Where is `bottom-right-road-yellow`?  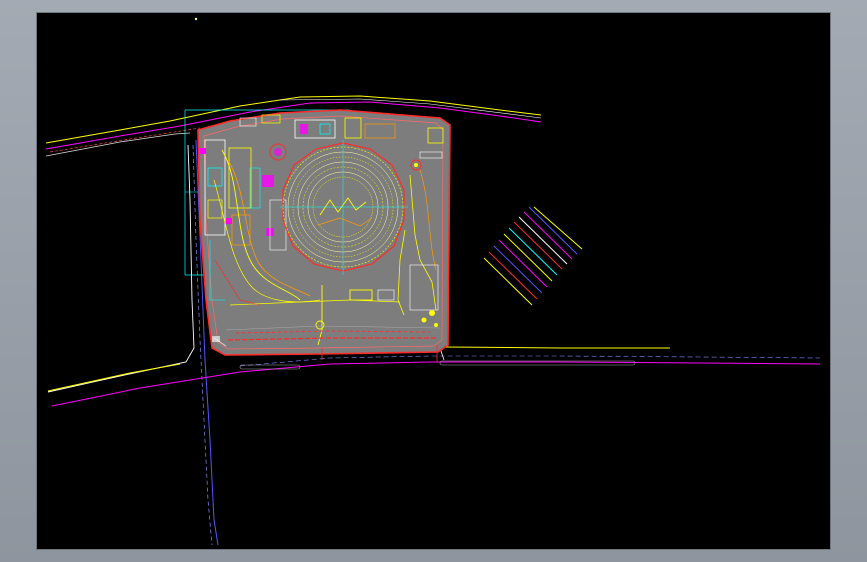
bottom-right-road-yellow is located at coordinates (556, 347).